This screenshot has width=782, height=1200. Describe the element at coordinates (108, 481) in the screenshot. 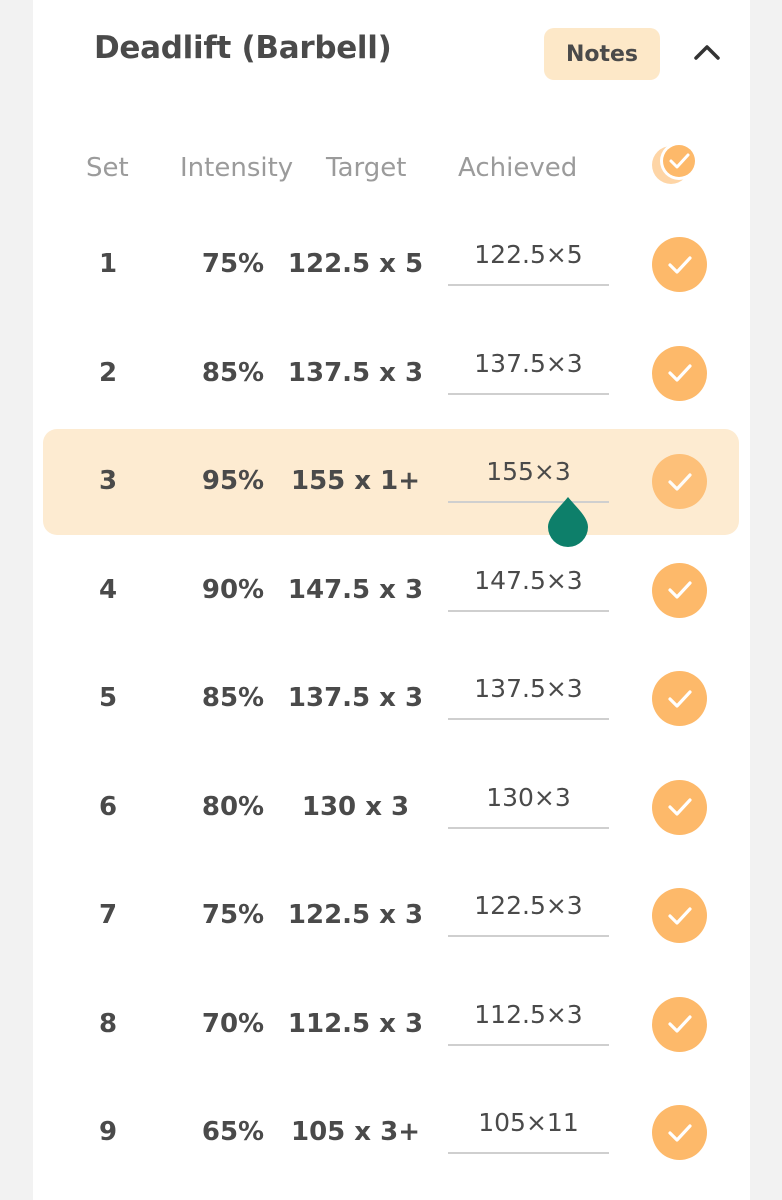

I see `set-number: 3` at that location.